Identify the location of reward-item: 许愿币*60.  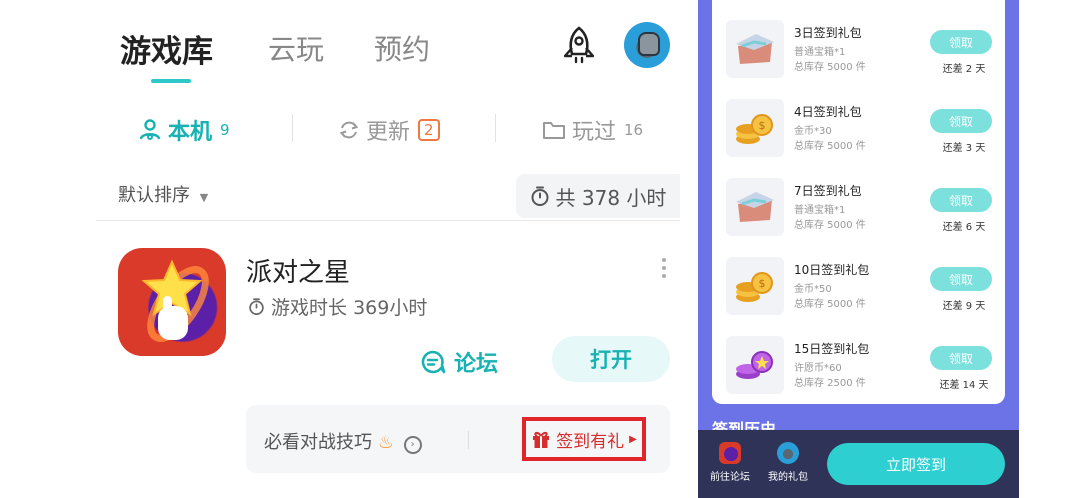
(818, 368).